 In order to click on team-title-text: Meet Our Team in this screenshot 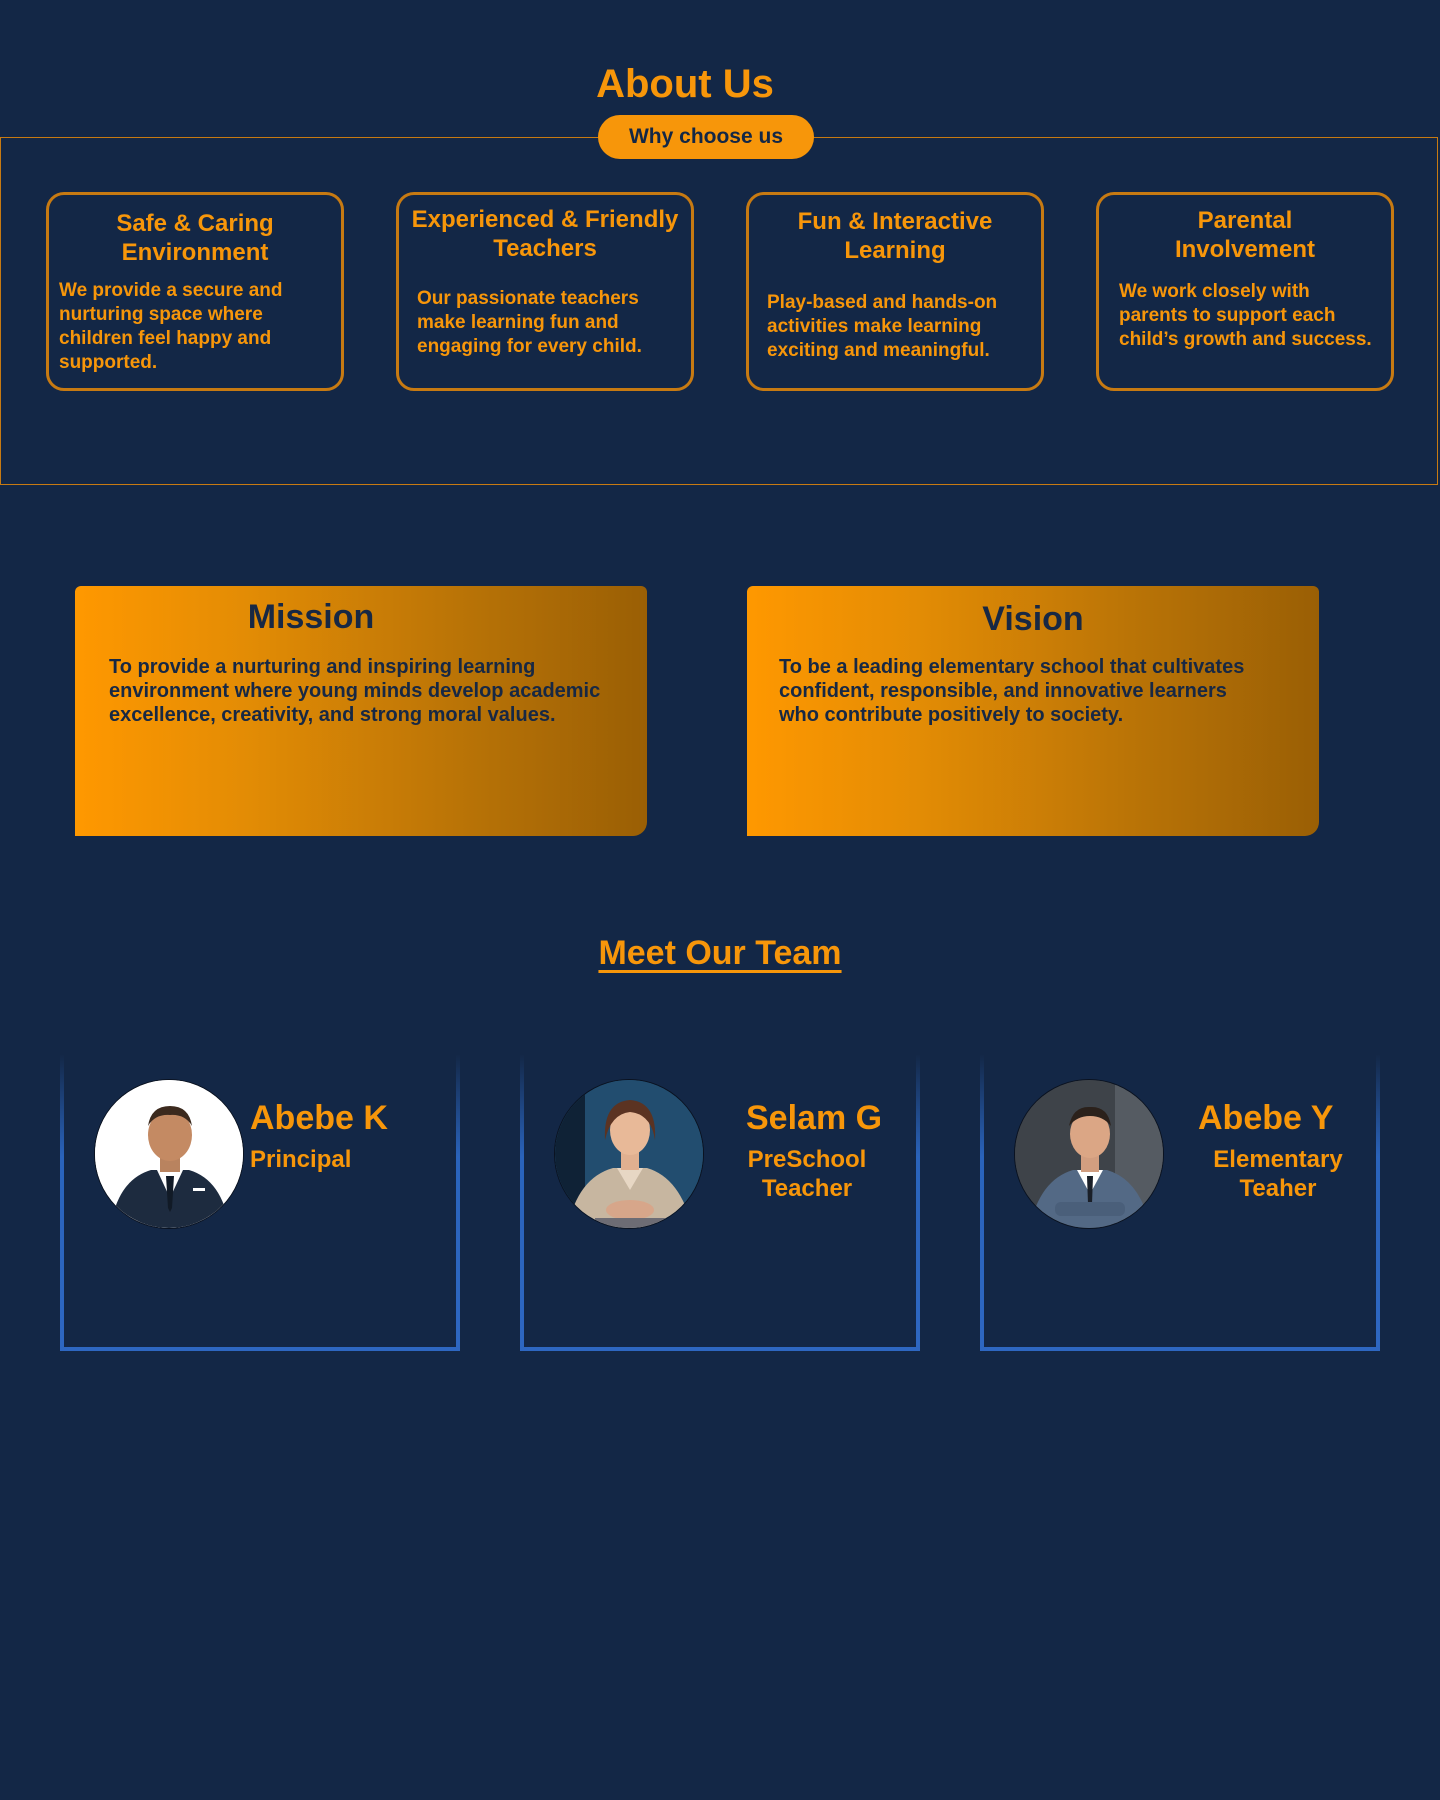, I will do `click(720, 953)`.